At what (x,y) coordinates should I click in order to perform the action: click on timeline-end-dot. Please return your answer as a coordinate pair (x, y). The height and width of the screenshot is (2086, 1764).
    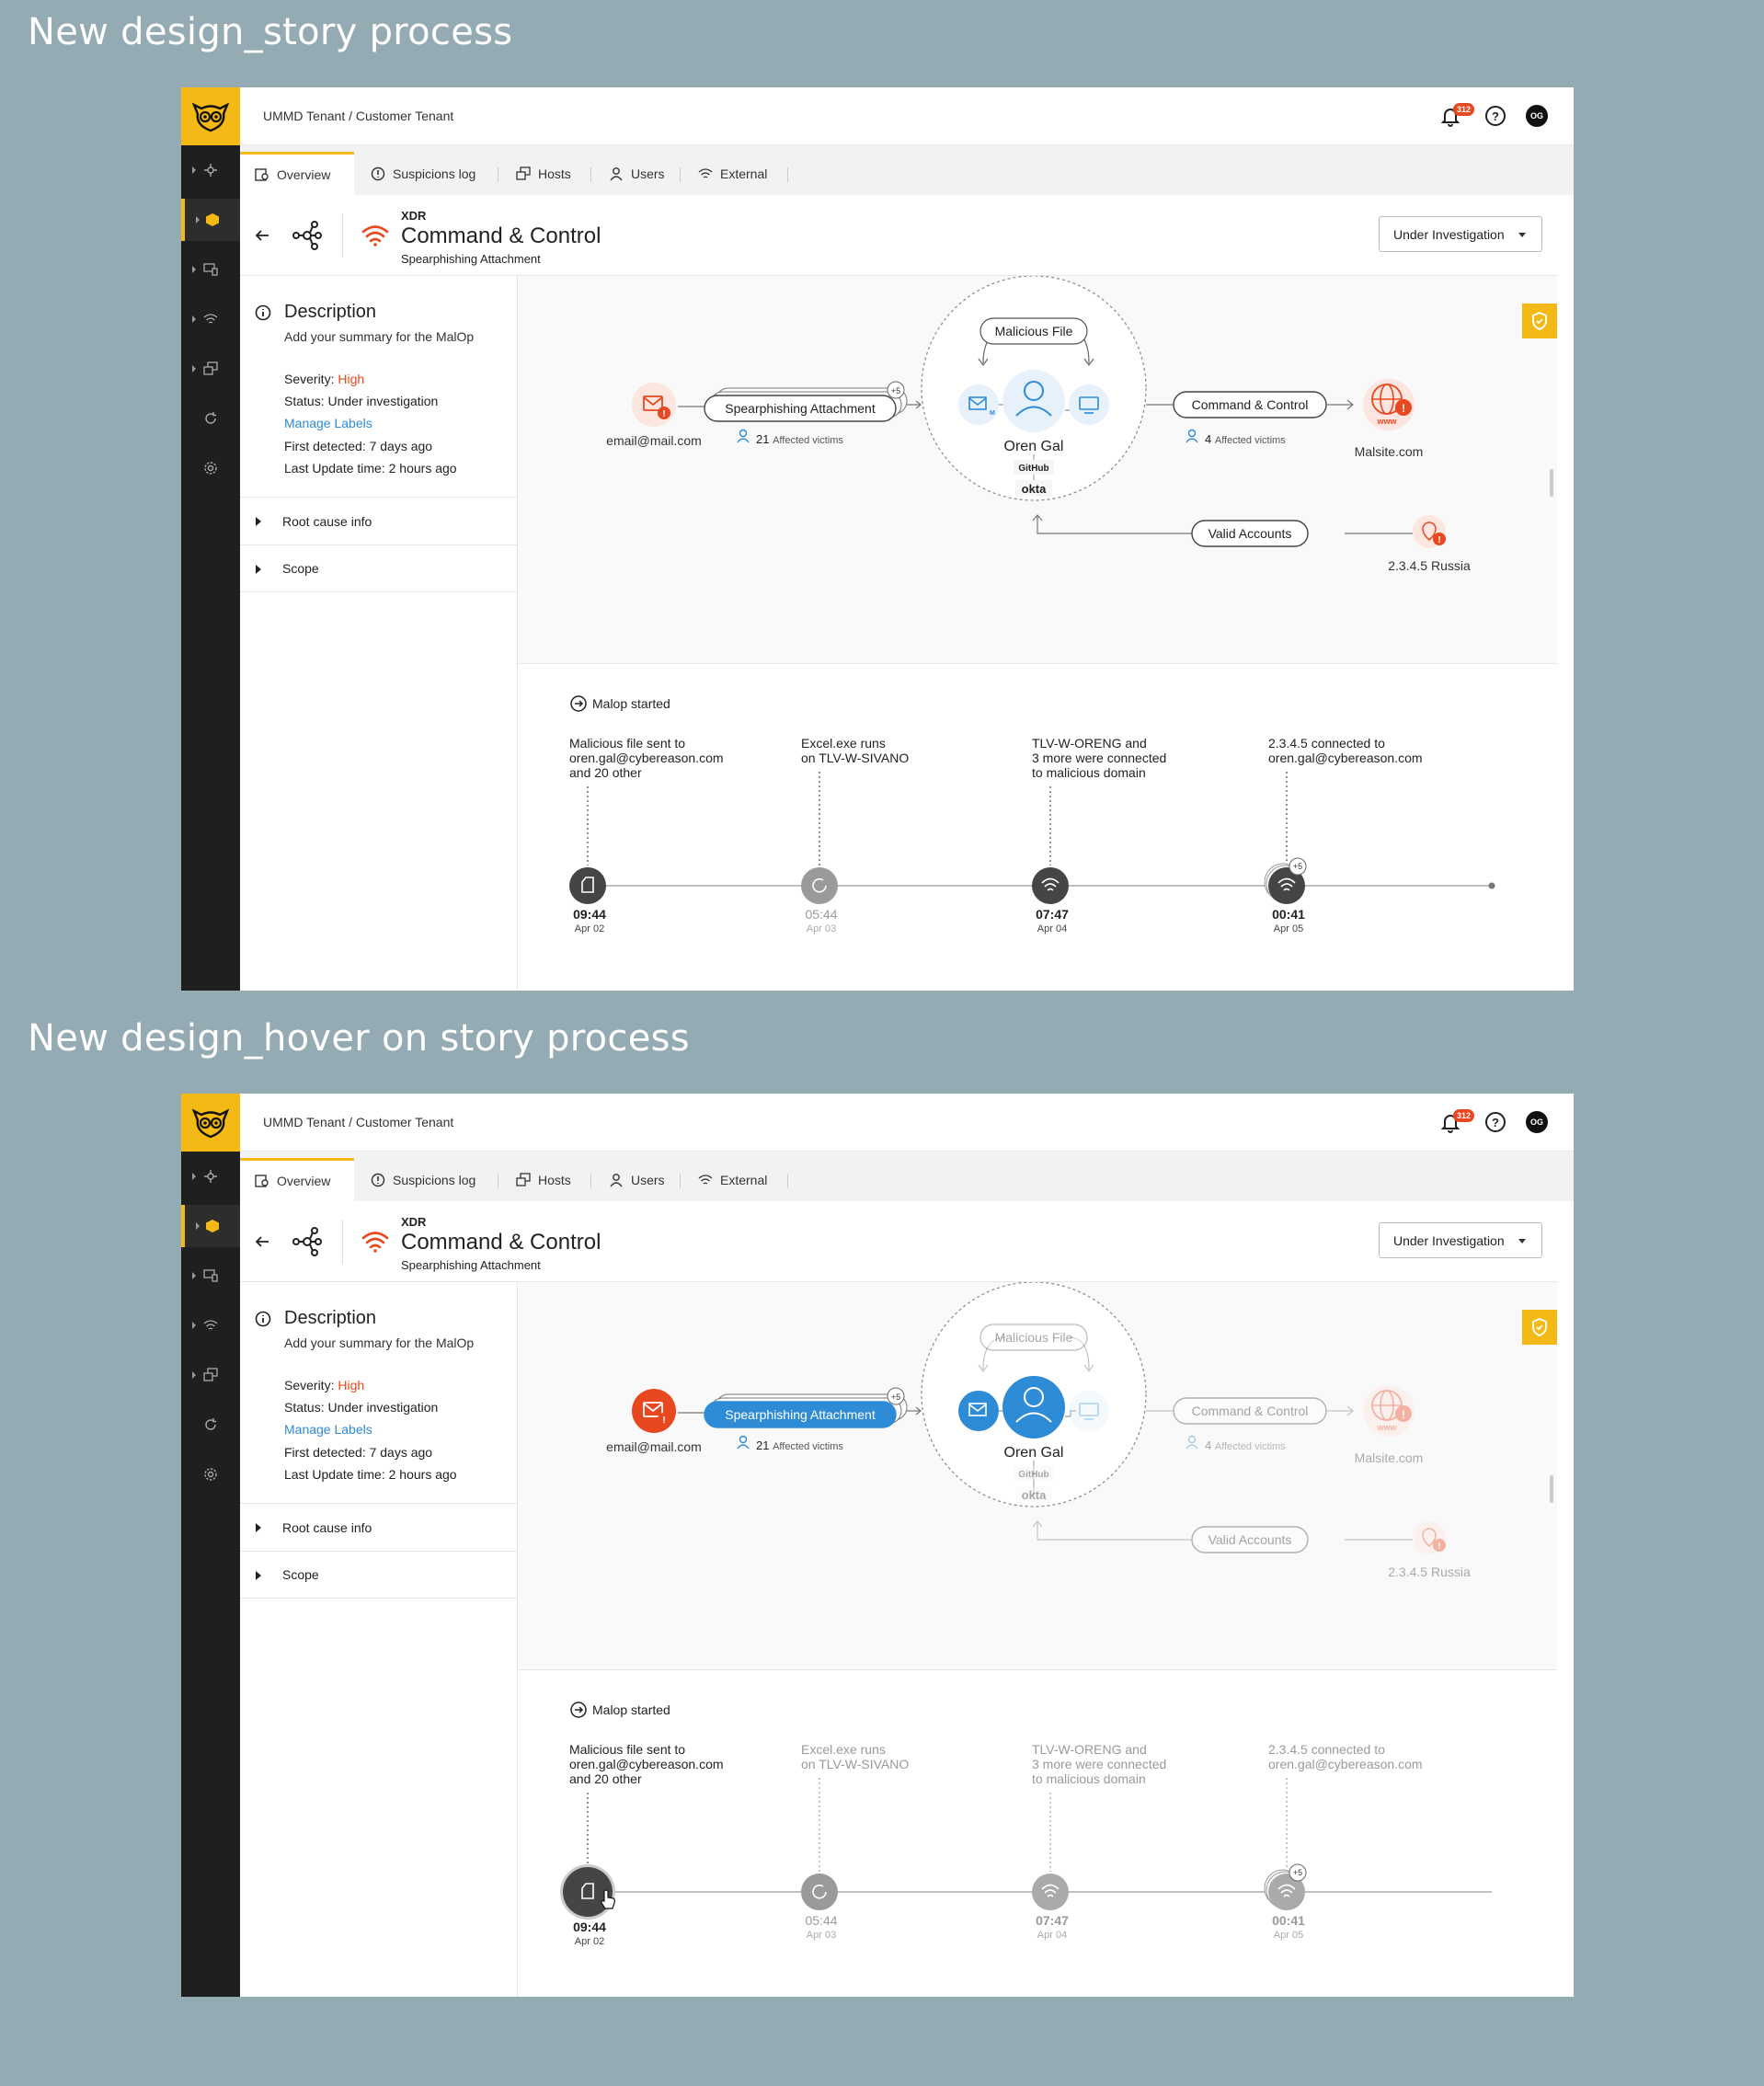
    Looking at the image, I should click on (1491, 885).